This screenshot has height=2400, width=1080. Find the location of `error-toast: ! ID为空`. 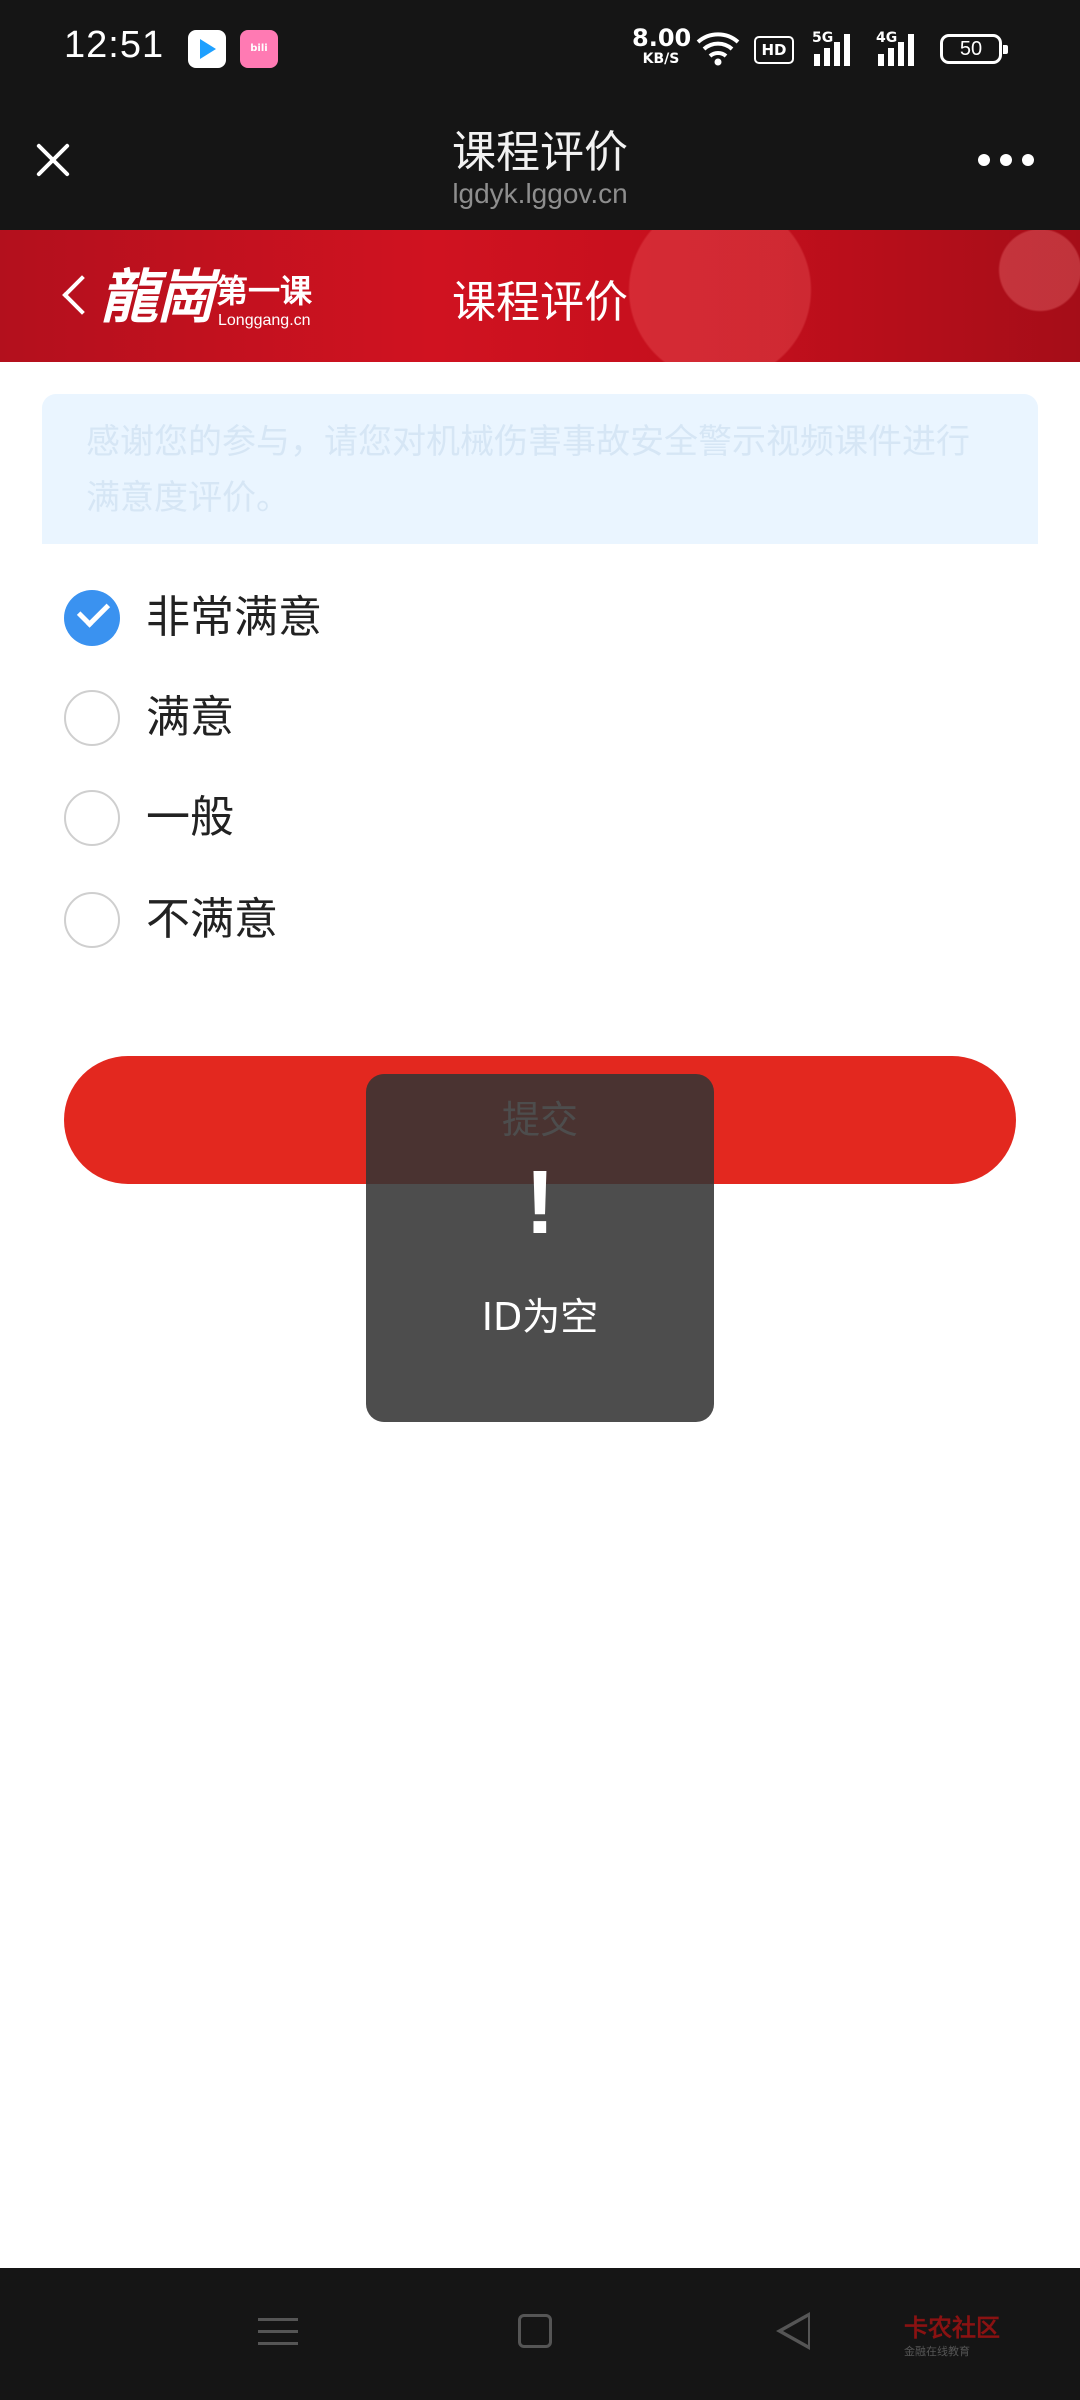

error-toast: ! ID为空 is located at coordinates (540, 1248).